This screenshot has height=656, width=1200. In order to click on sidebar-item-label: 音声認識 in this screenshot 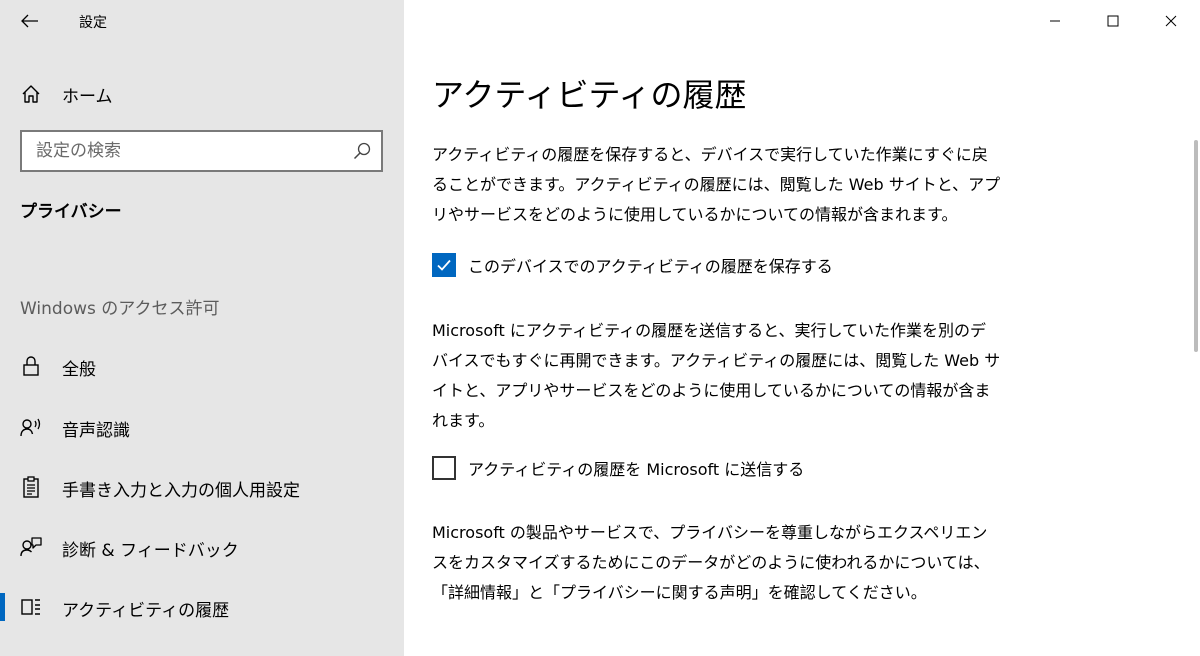, I will do `click(96, 431)`.